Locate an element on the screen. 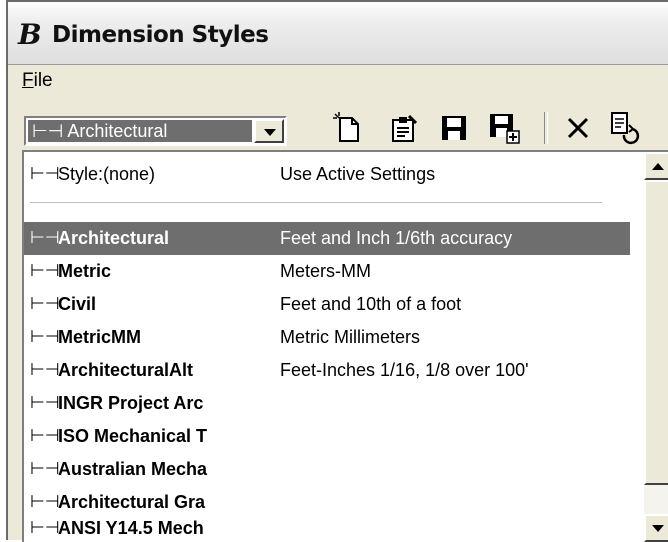  style-name: MetricMM is located at coordinates (100, 337).